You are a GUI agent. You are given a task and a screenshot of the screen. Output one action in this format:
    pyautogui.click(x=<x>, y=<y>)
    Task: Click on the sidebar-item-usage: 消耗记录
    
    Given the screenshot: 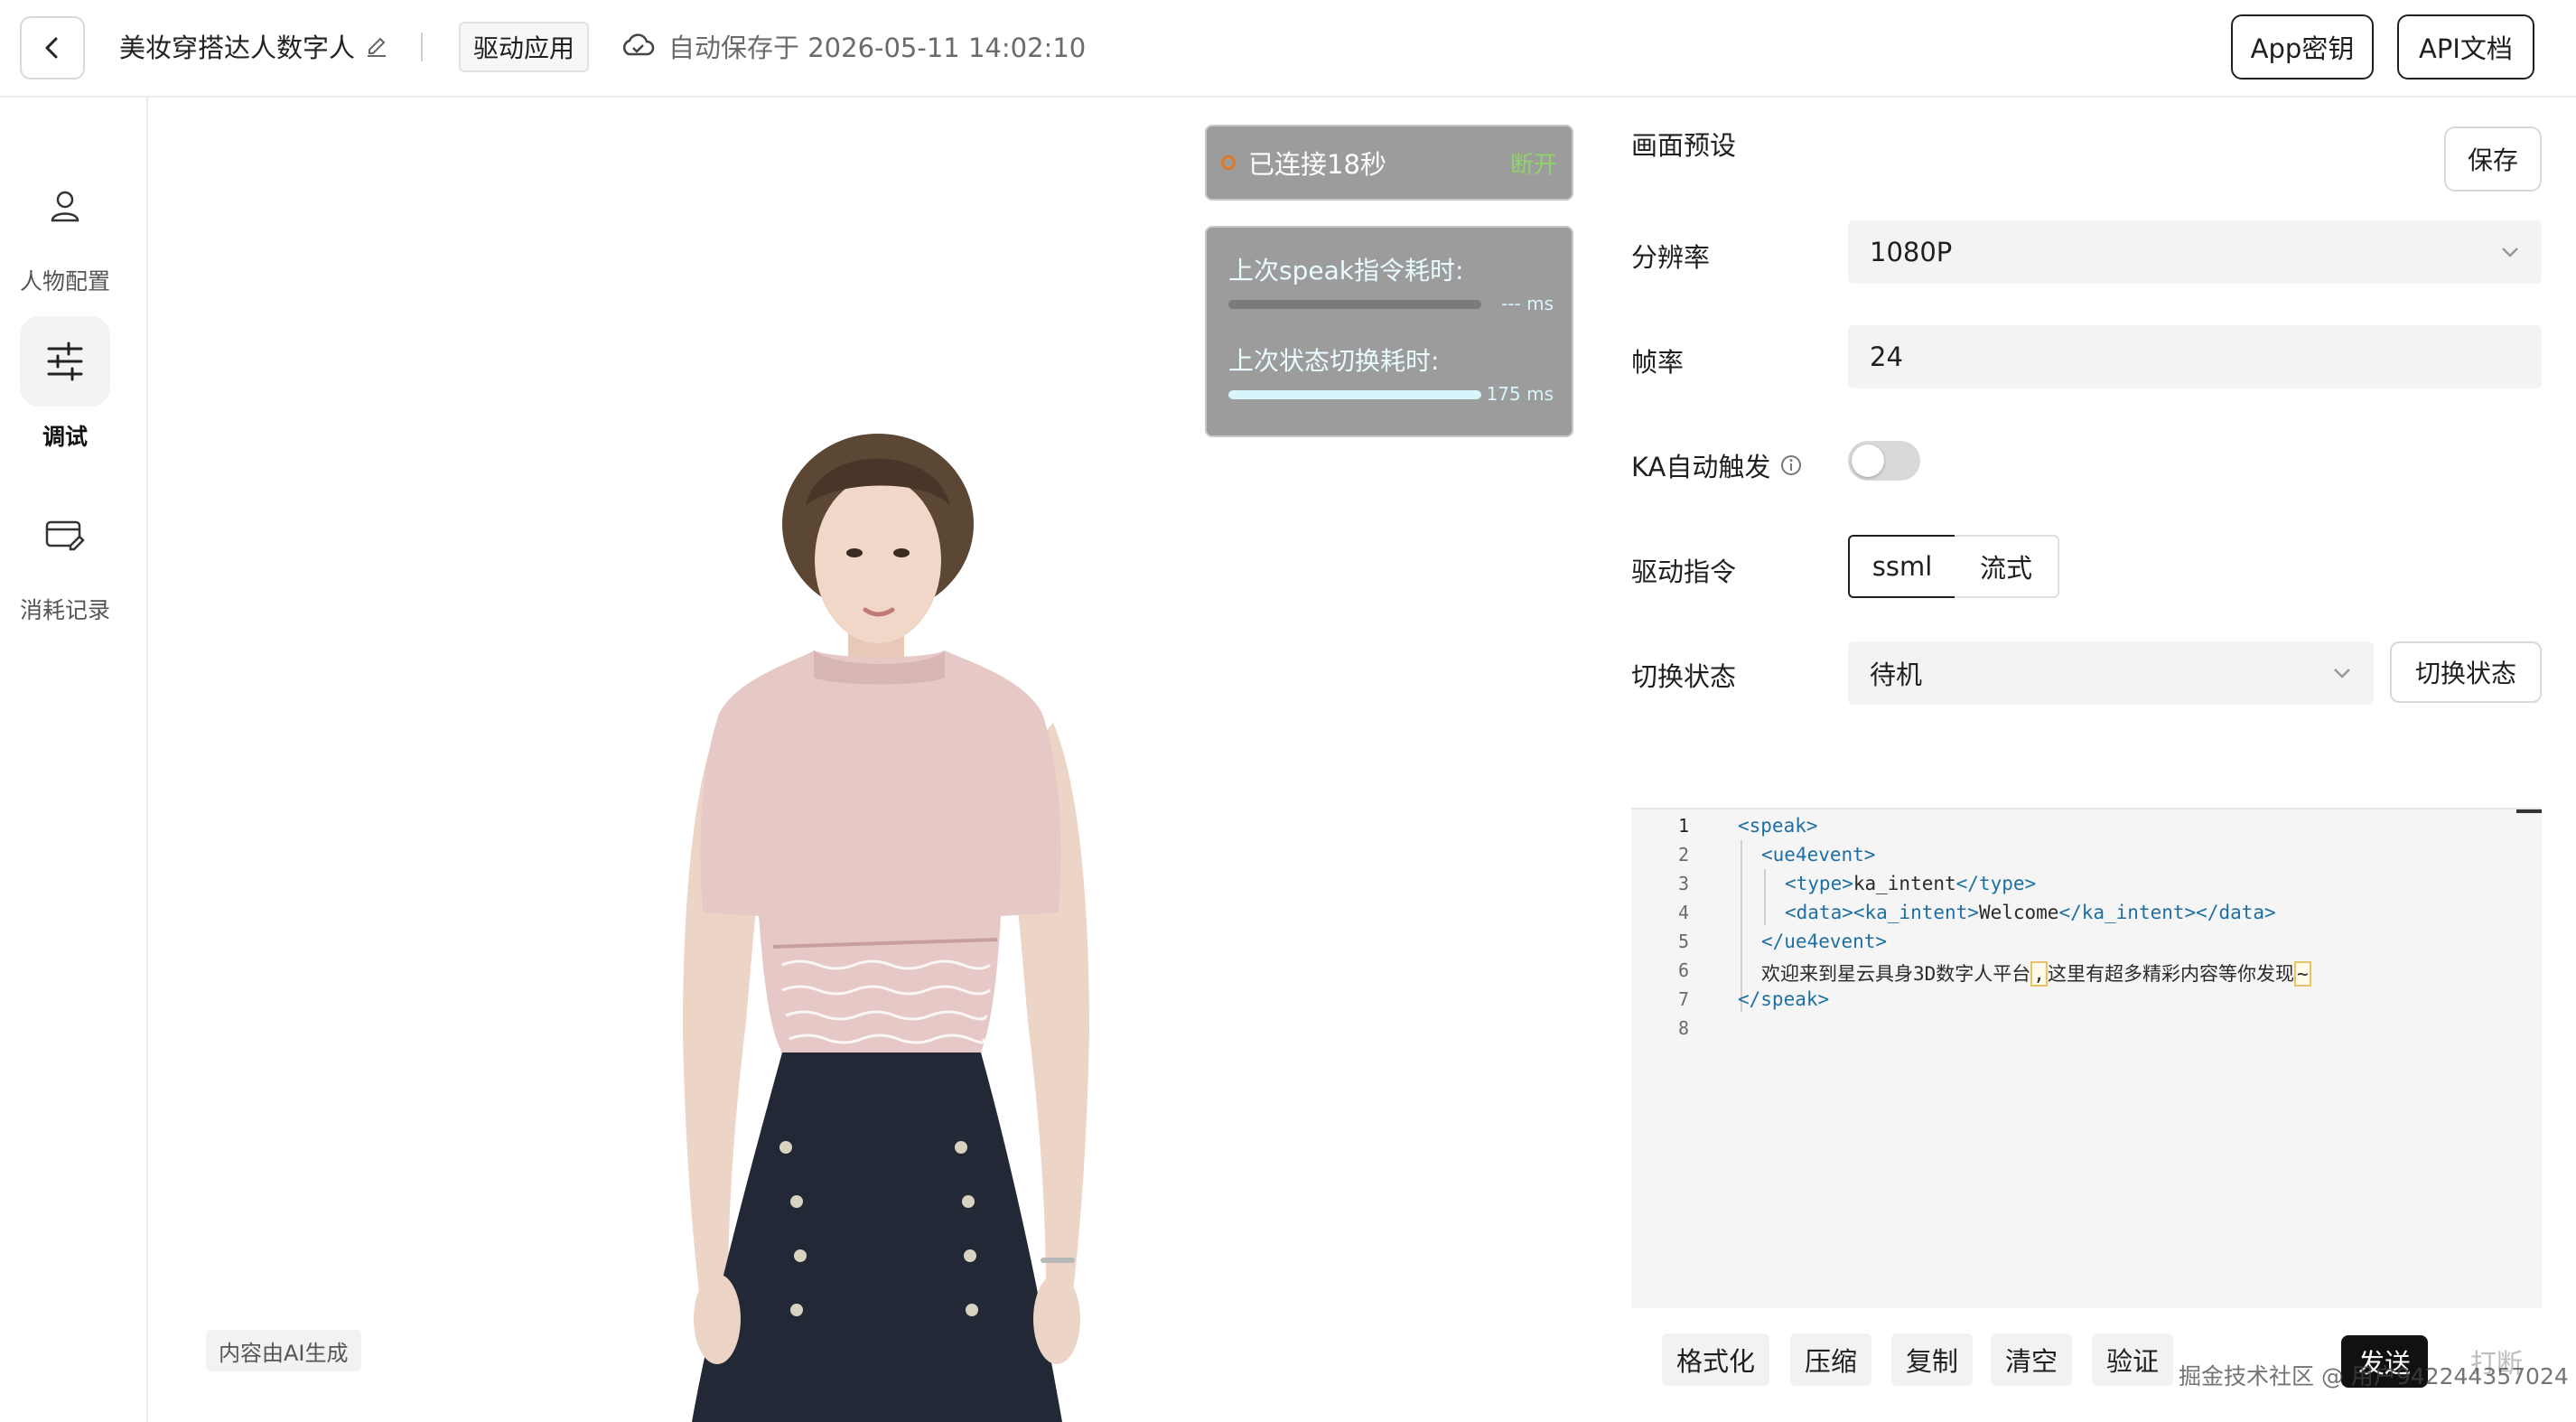 What is the action you would take?
    pyautogui.click(x=65, y=557)
    